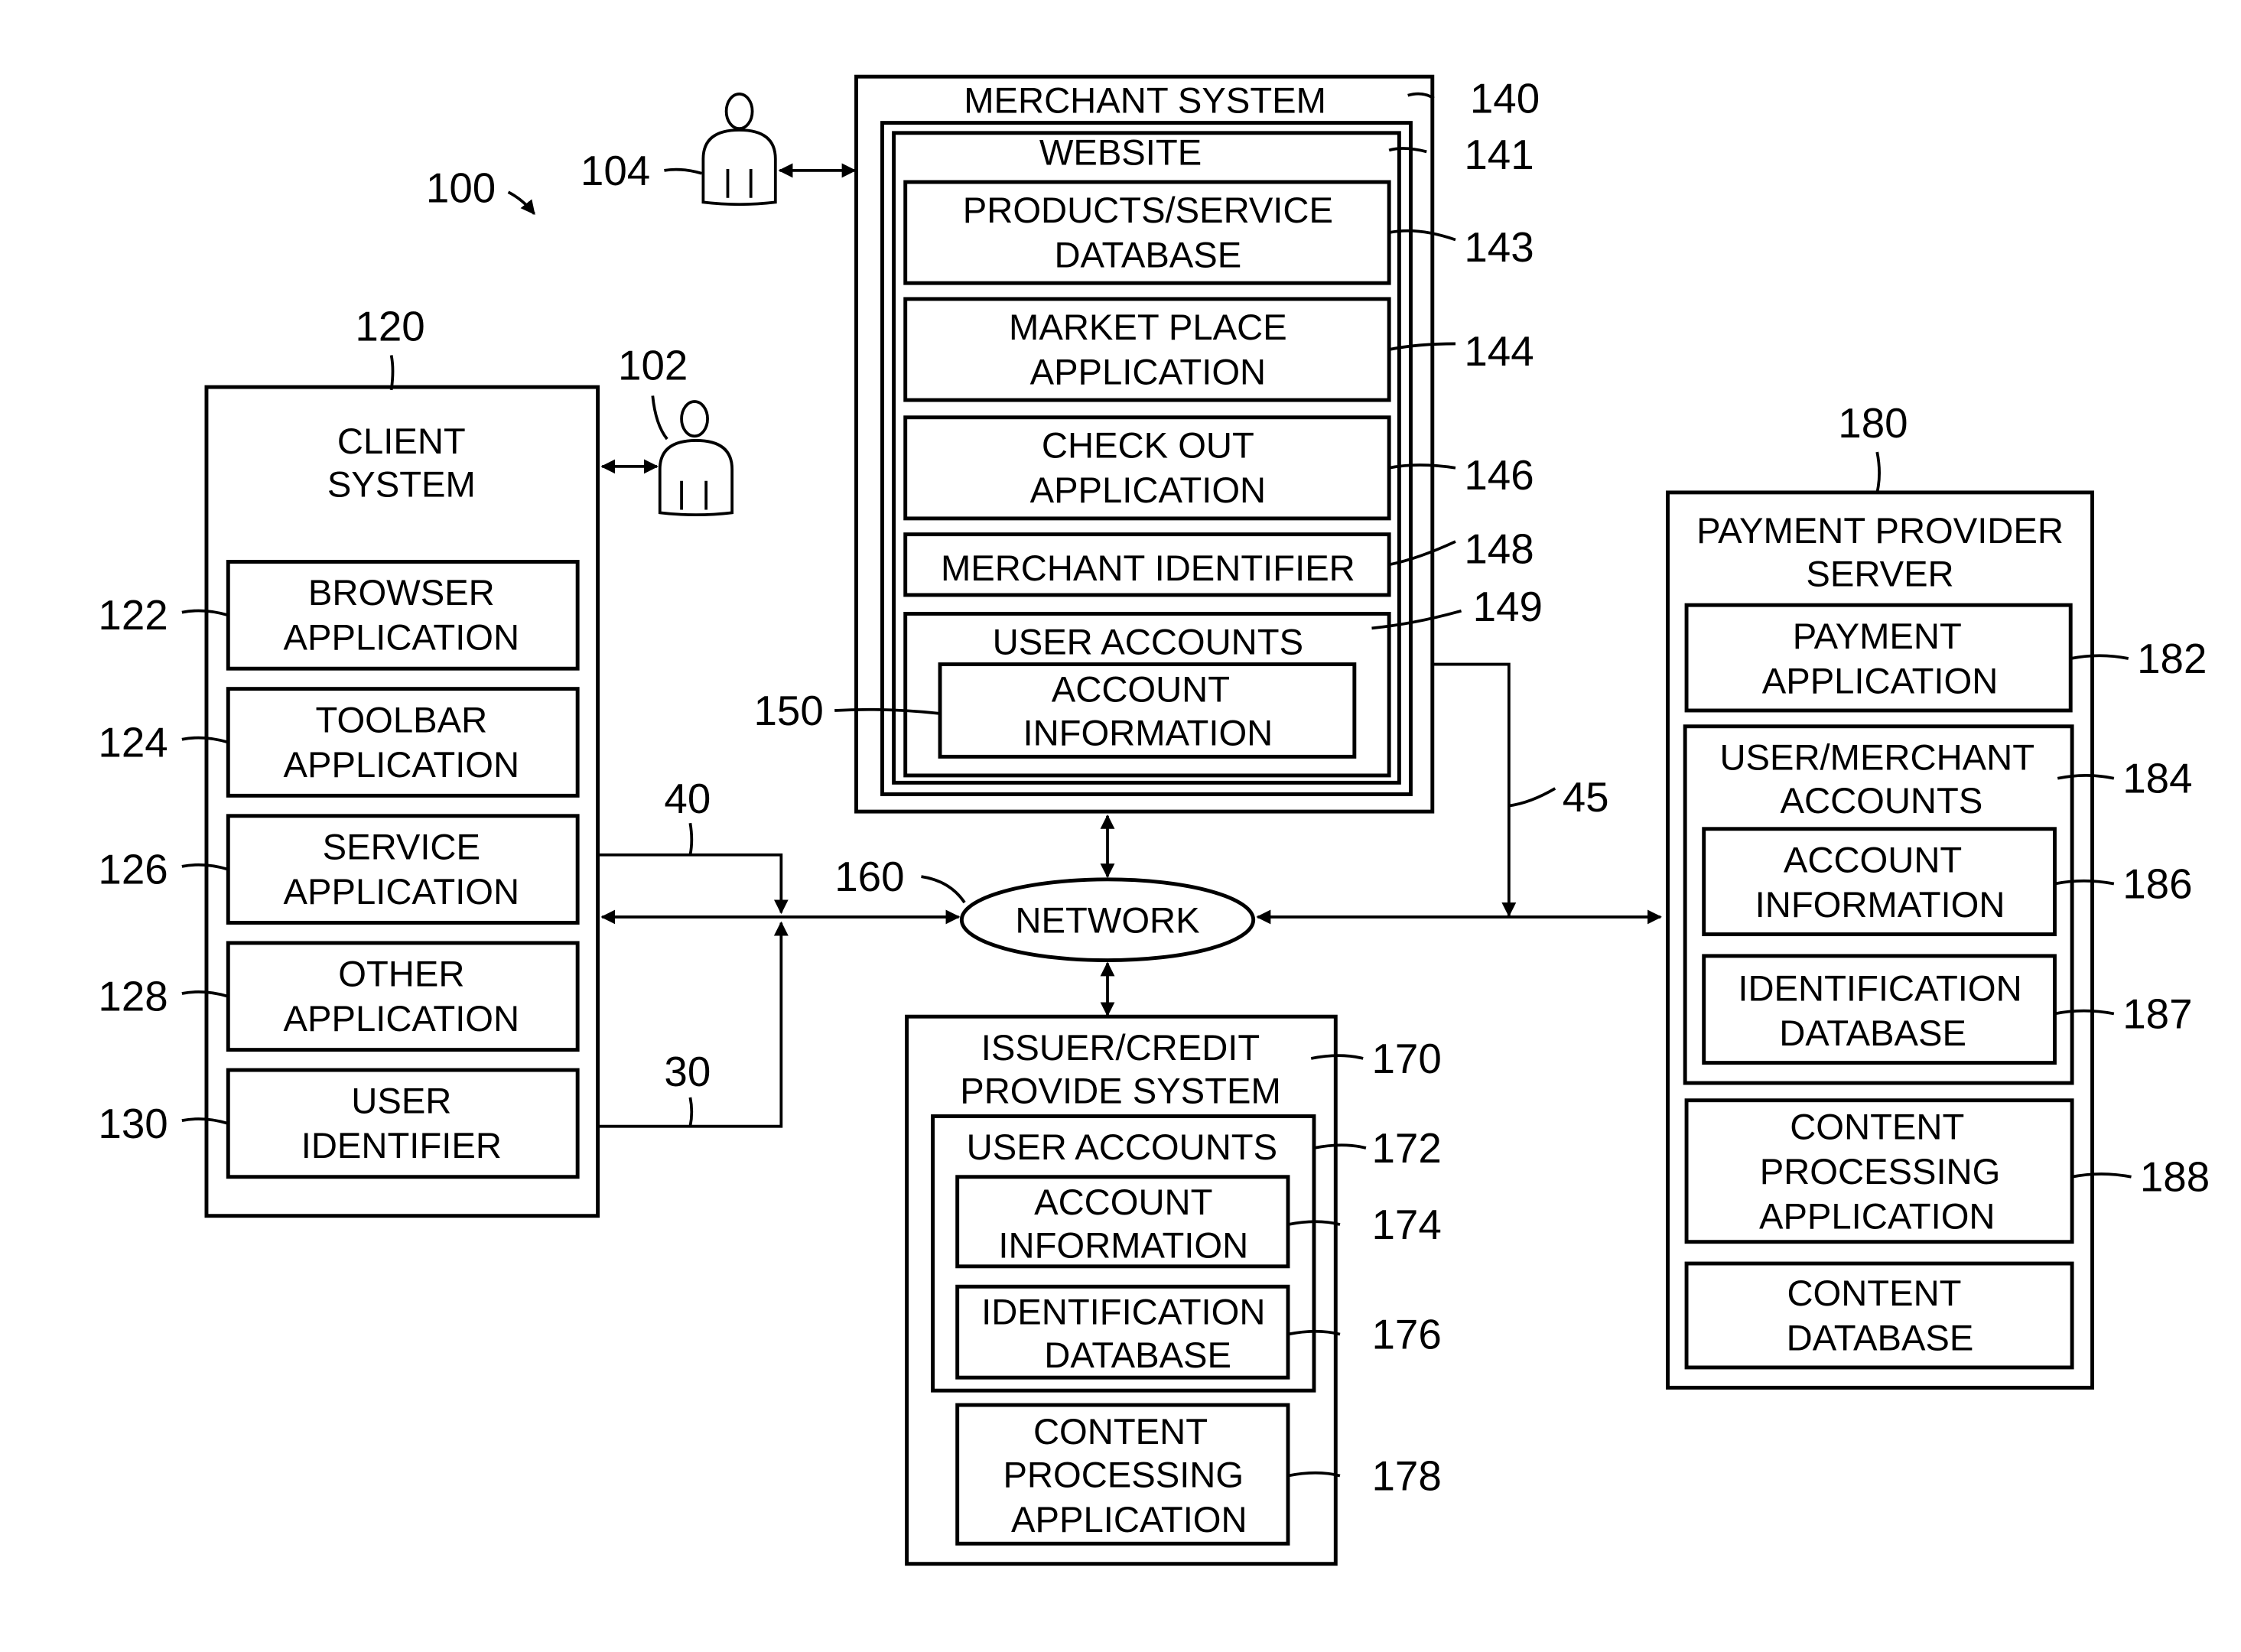 This screenshot has height=1652, width=2241. Describe the element at coordinates (1877, 1217) in the screenshot. I see `payment-content-line: APPLICATION` at that location.